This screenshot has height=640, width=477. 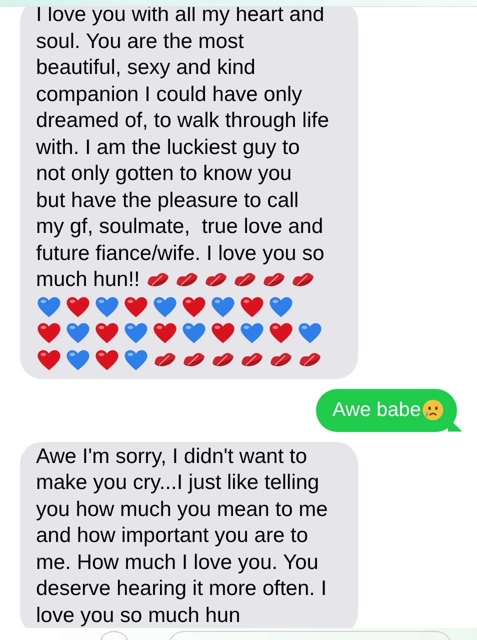 I want to click on message-text: Awe babe, so click(x=376, y=410).